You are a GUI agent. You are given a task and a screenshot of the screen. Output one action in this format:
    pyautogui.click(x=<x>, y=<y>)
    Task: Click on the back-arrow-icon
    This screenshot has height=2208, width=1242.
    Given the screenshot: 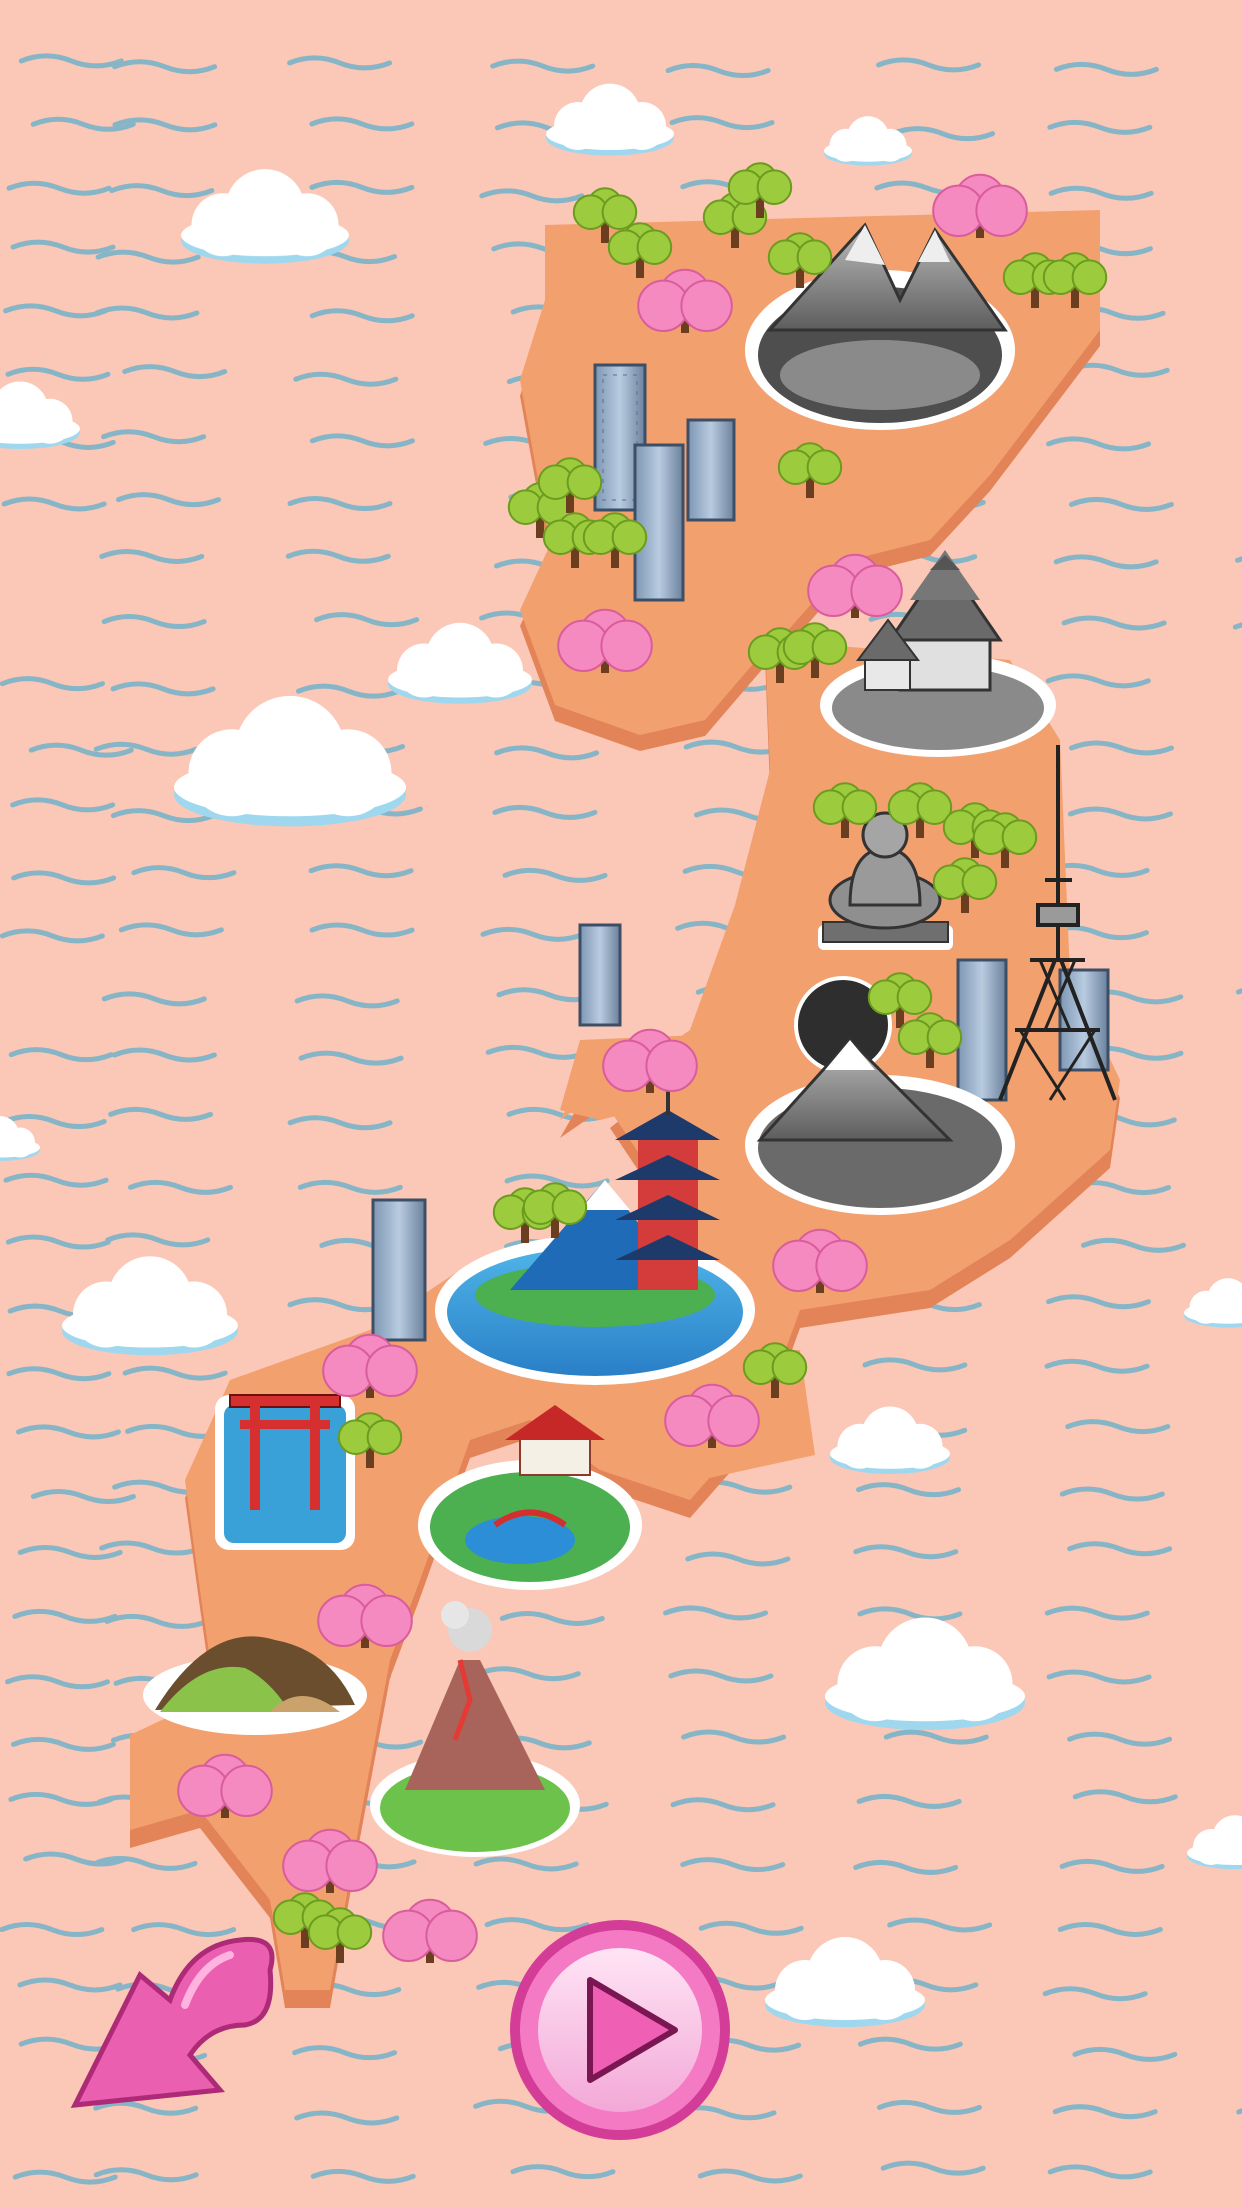 What is the action you would take?
    pyautogui.click(x=172, y=2022)
    